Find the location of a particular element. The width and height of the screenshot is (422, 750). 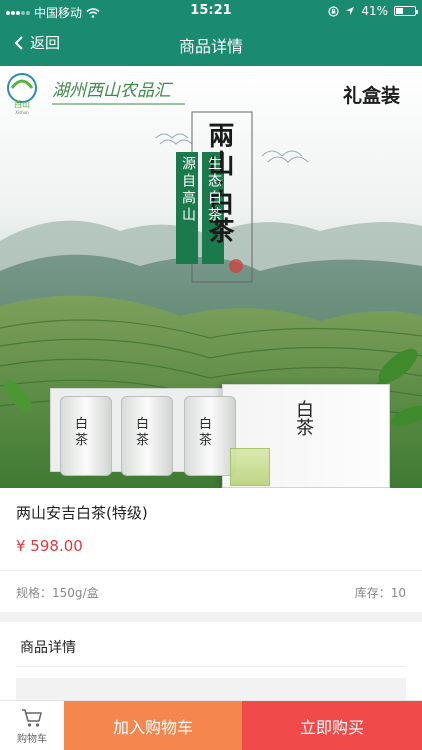

status-bar: 中国移动 15:21 41% is located at coordinates (211, 11).